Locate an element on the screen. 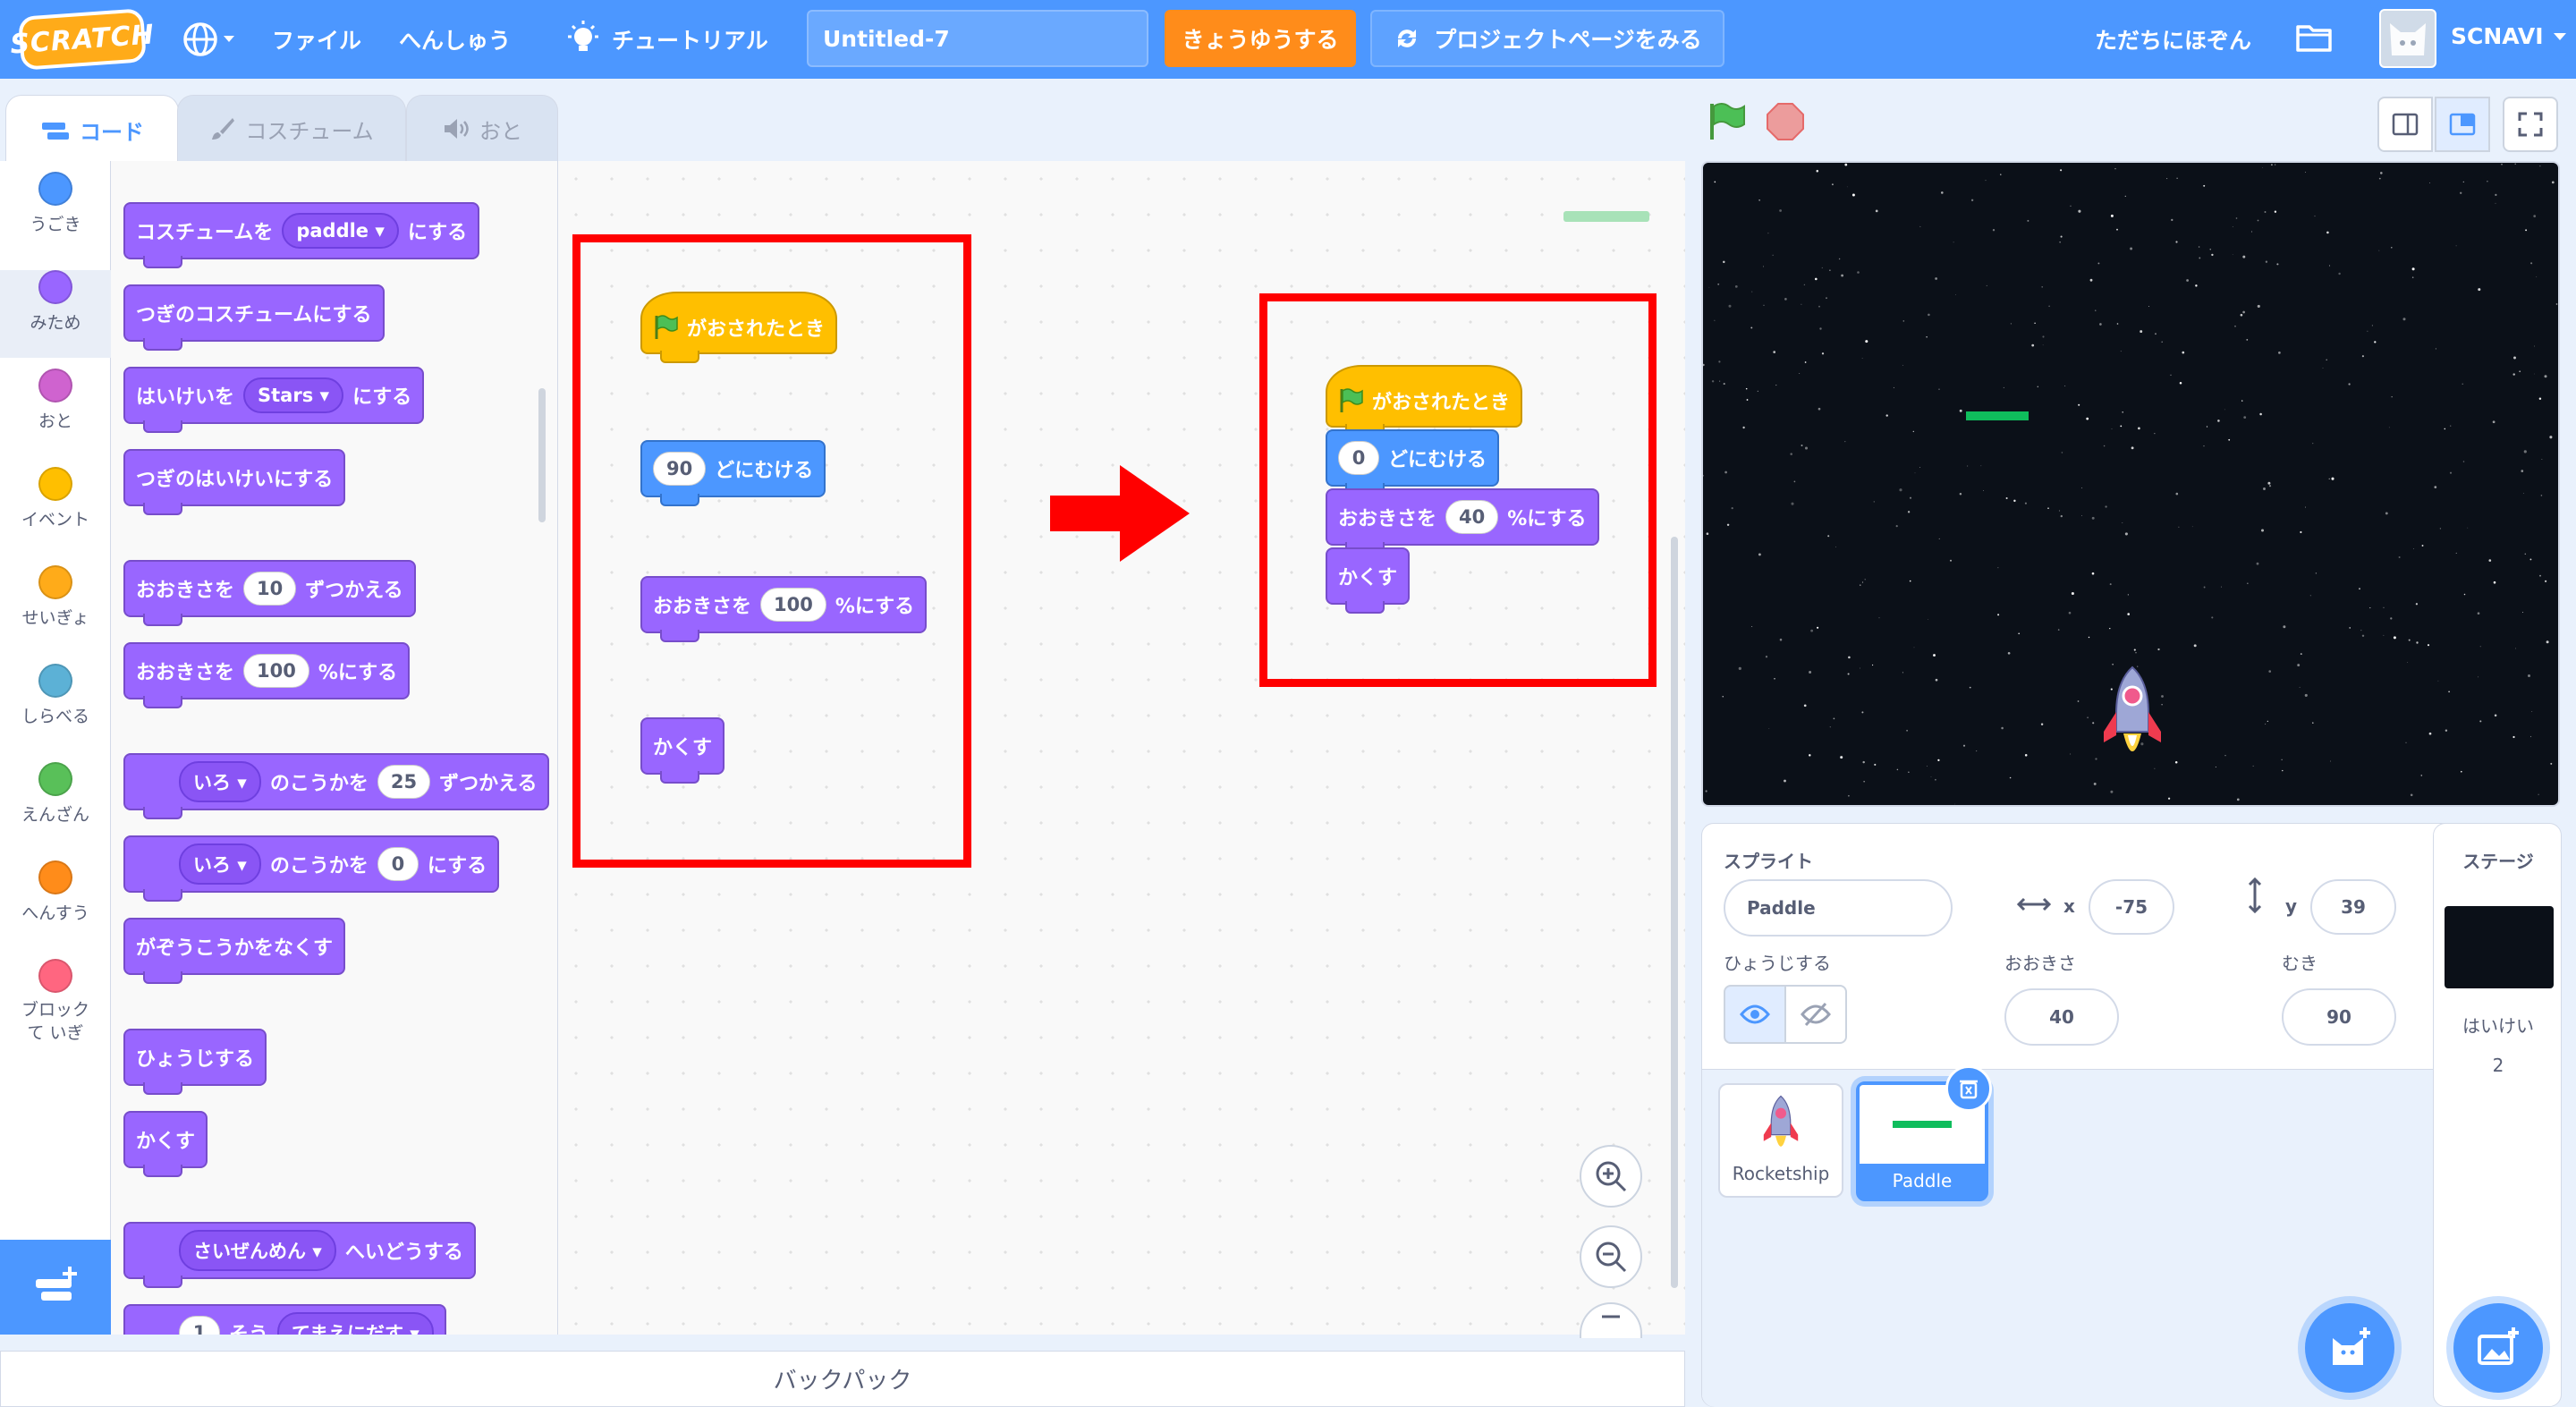 Image resolution: width=2576 pixels, height=1407 pixels. rocketship-sprite is located at coordinates (2132, 717).